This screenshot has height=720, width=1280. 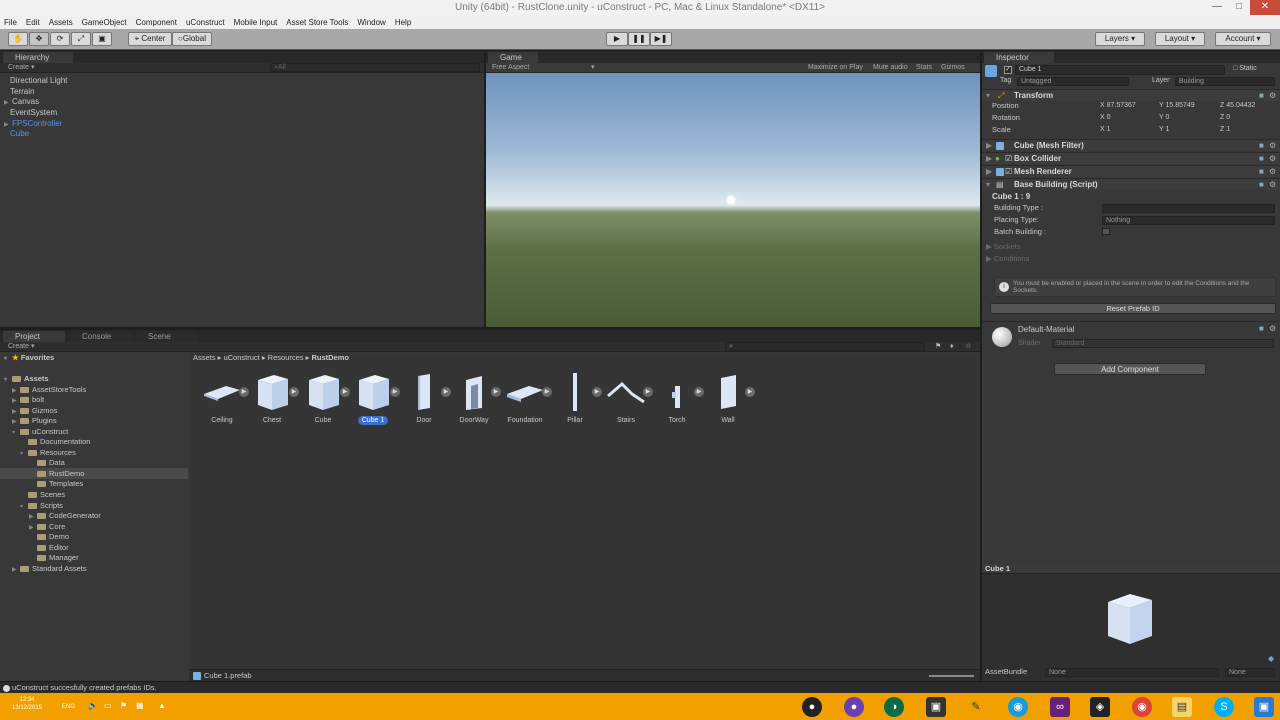 I want to click on network-icon: ▭, so click(x=108, y=706).